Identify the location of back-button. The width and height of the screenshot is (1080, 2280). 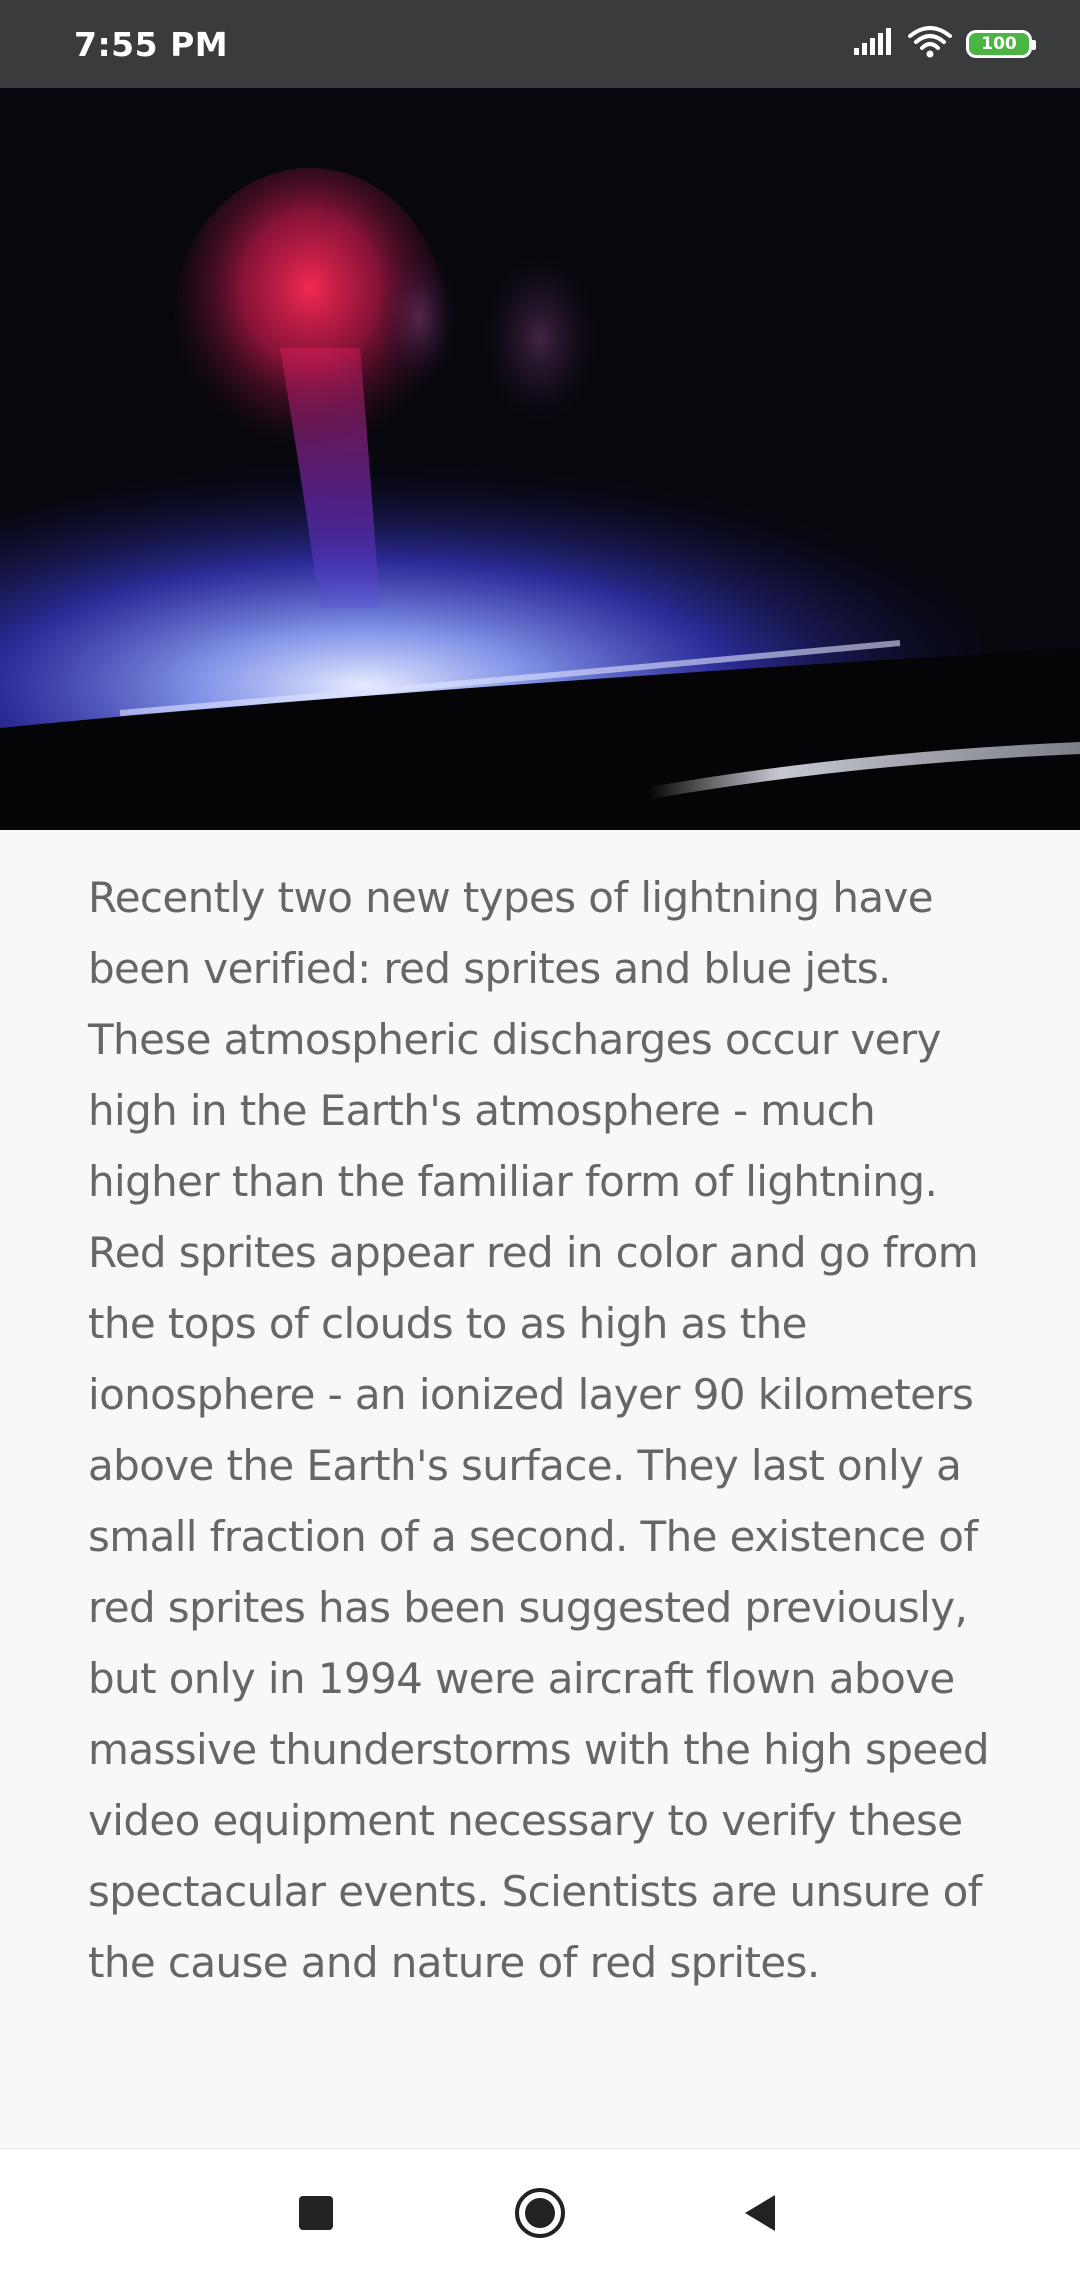
(760, 2213).